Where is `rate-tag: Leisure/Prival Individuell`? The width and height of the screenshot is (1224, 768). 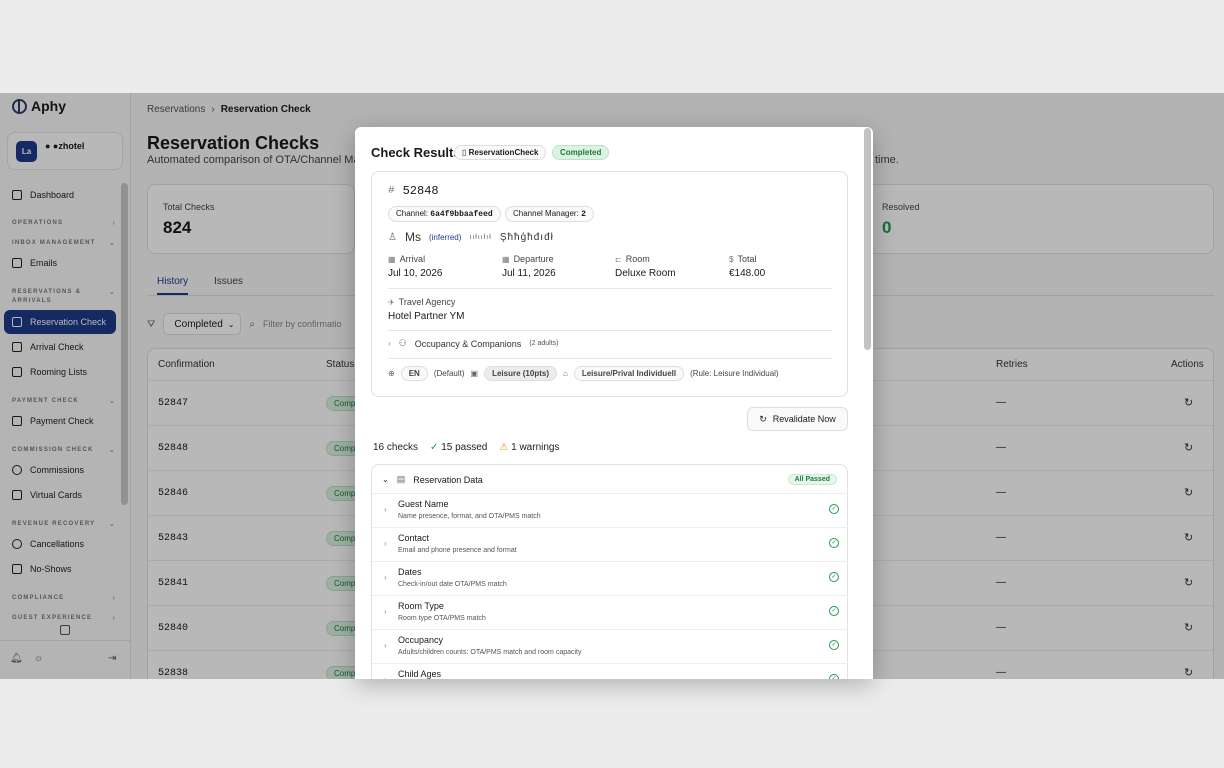 rate-tag: Leisure/Prival Individuell is located at coordinates (629, 373).